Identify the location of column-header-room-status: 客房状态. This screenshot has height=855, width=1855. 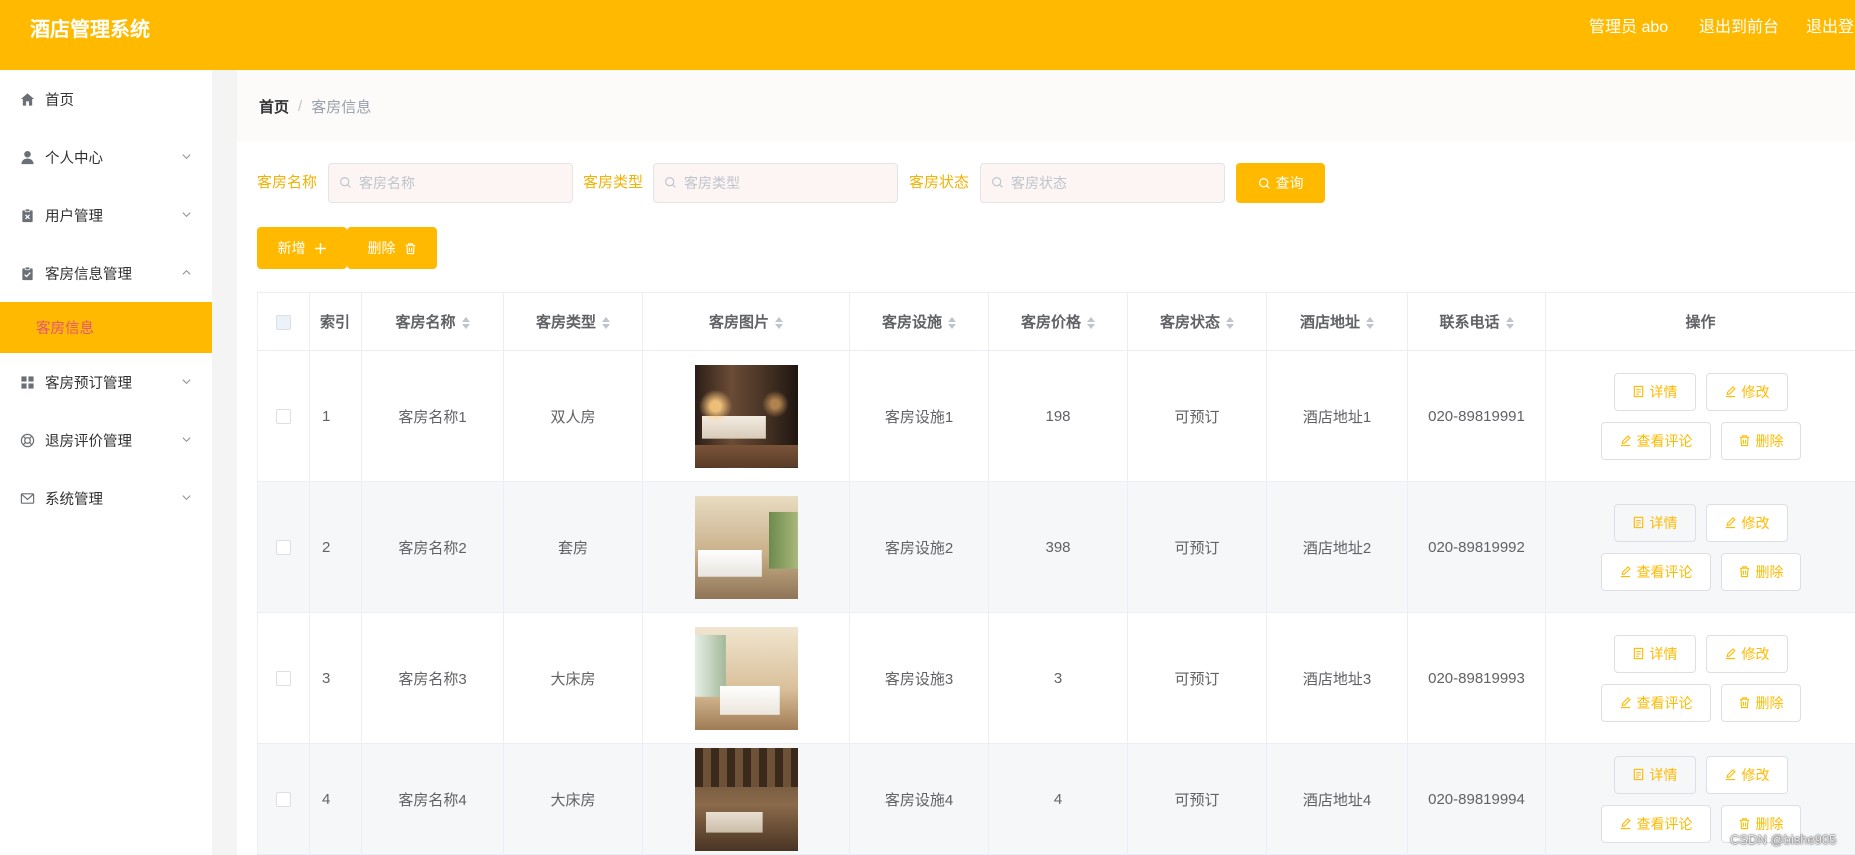
(1197, 321).